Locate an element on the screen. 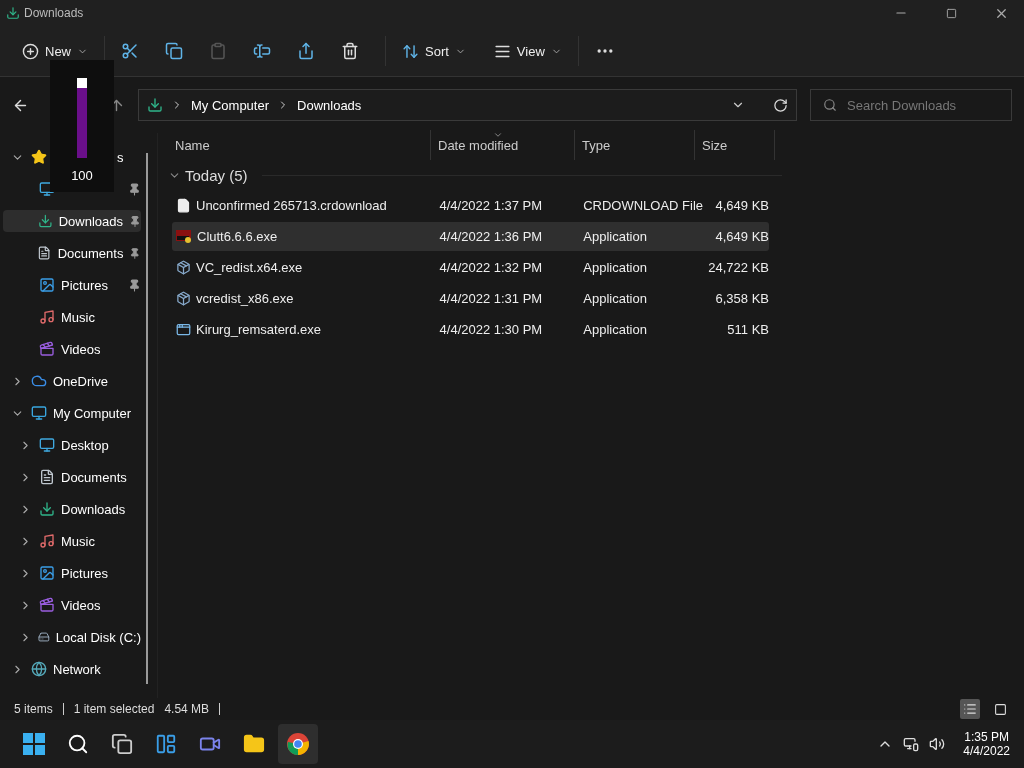 This screenshot has width=1024, height=768. file-name: Kirurg_remsaterd.exe is located at coordinates (259, 329).